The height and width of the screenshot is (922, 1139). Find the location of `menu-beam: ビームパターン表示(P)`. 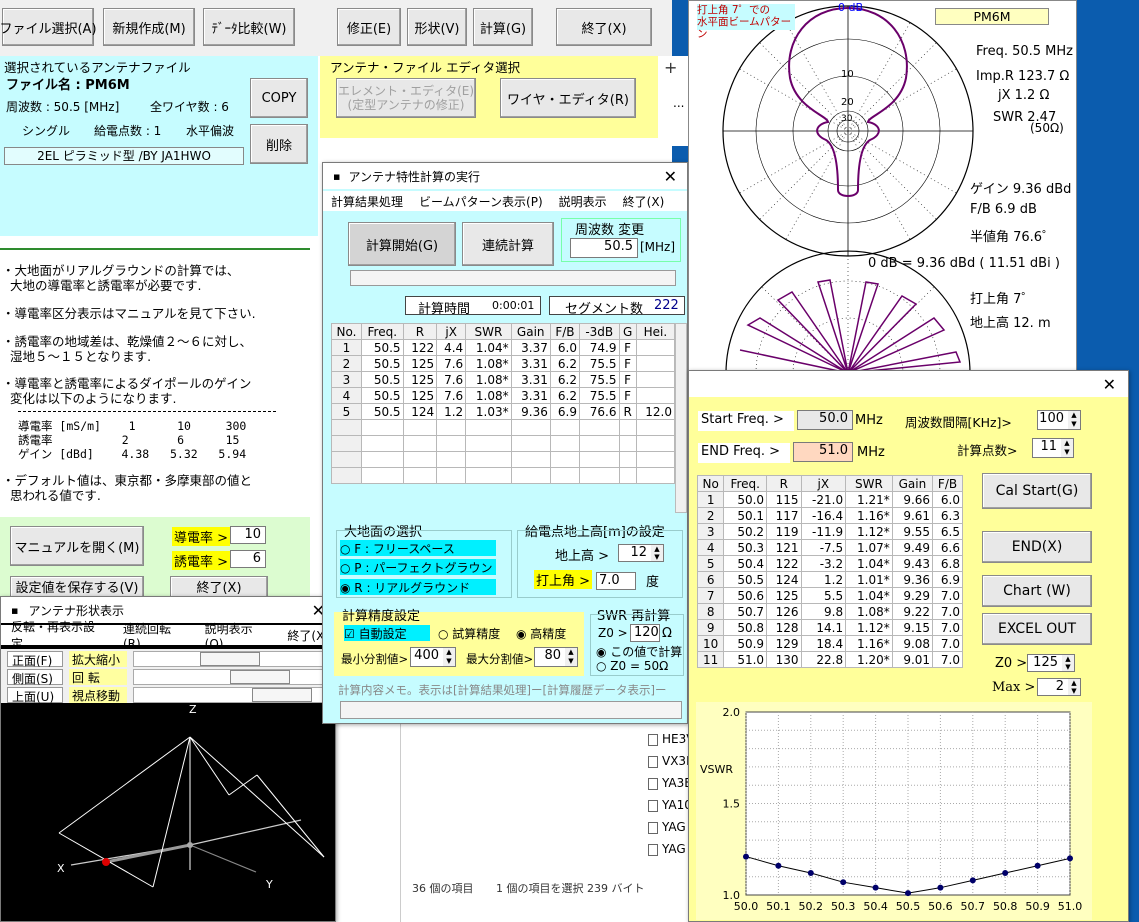

menu-beam: ビームパターン表示(P) is located at coordinates (481, 201).